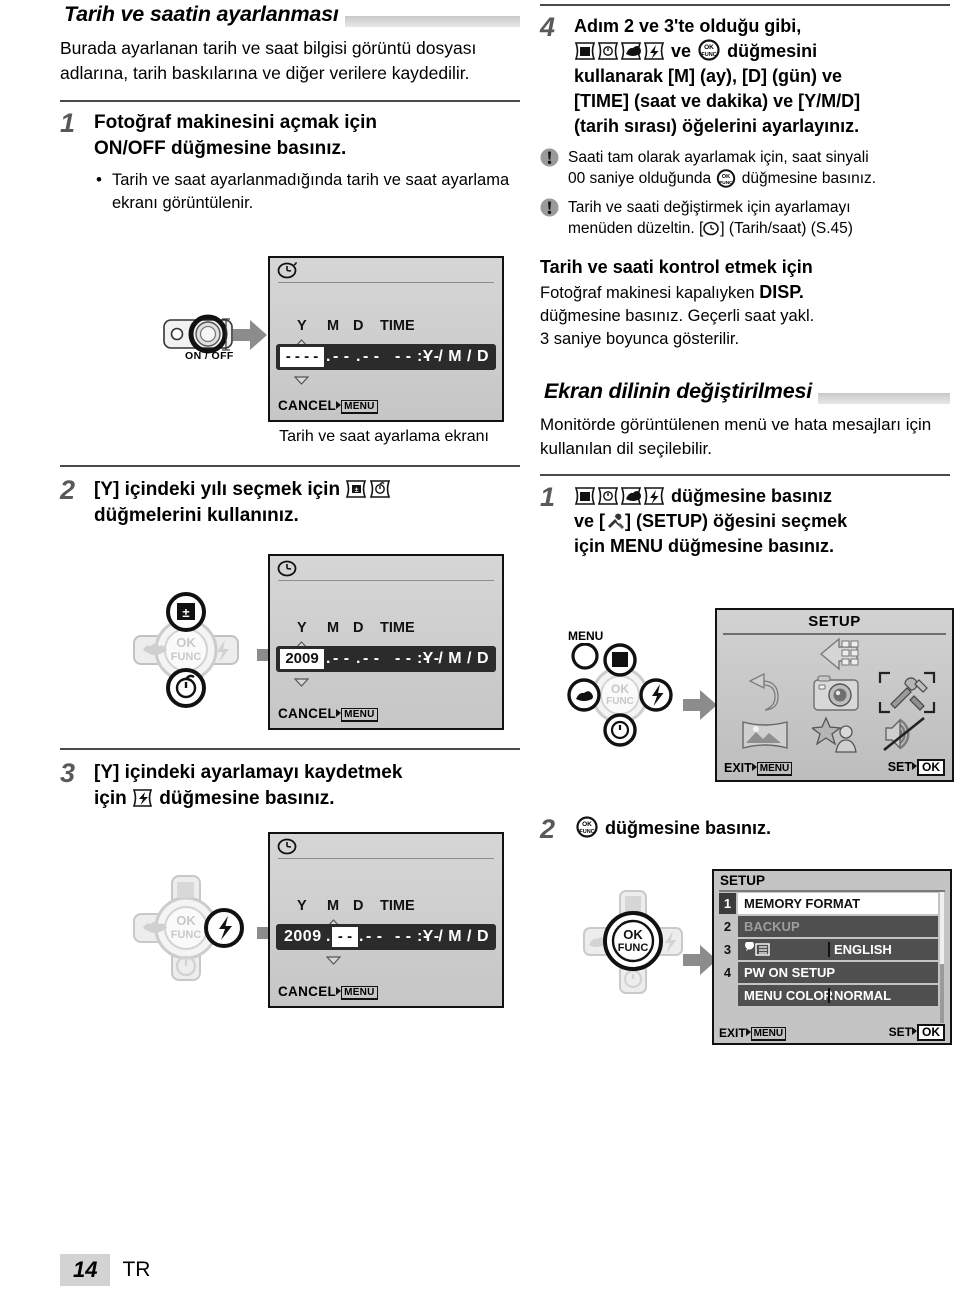 The width and height of the screenshot is (960, 1304). What do you see at coordinates (615, 521) in the screenshot?
I see `setup-tools-icon` at bounding box center [615, 521].